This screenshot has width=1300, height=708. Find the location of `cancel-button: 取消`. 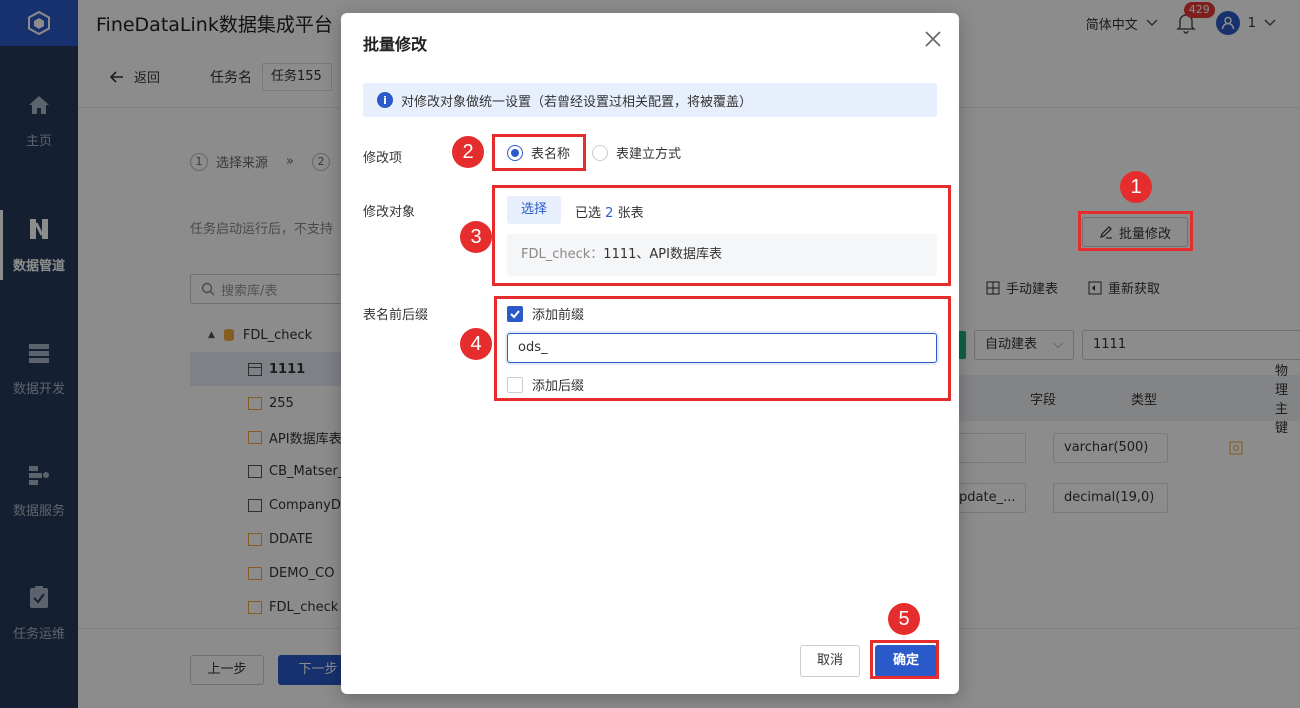

cancel-button: 取消 is located at coordinates (830, 661).